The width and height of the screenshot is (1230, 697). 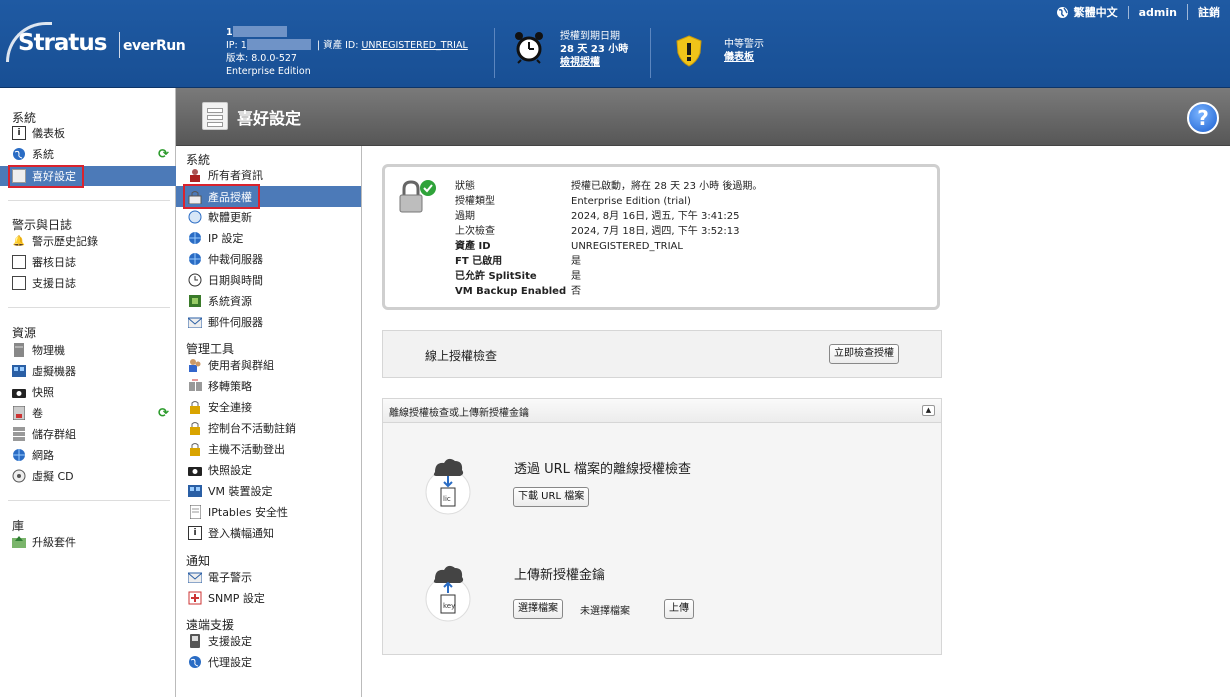 What do you see at coordinates (576, 276) in the screenshot?
I see `row-value: 是` at bounding box center [576, 276].